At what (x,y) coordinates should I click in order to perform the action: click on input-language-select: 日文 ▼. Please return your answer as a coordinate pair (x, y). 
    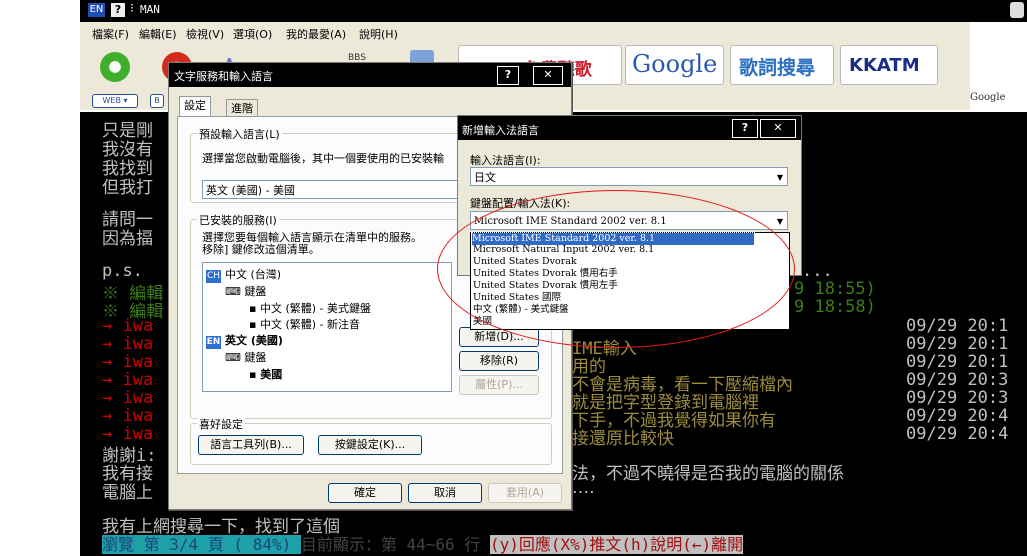
    Looking at the image, I should click on (629, 176).